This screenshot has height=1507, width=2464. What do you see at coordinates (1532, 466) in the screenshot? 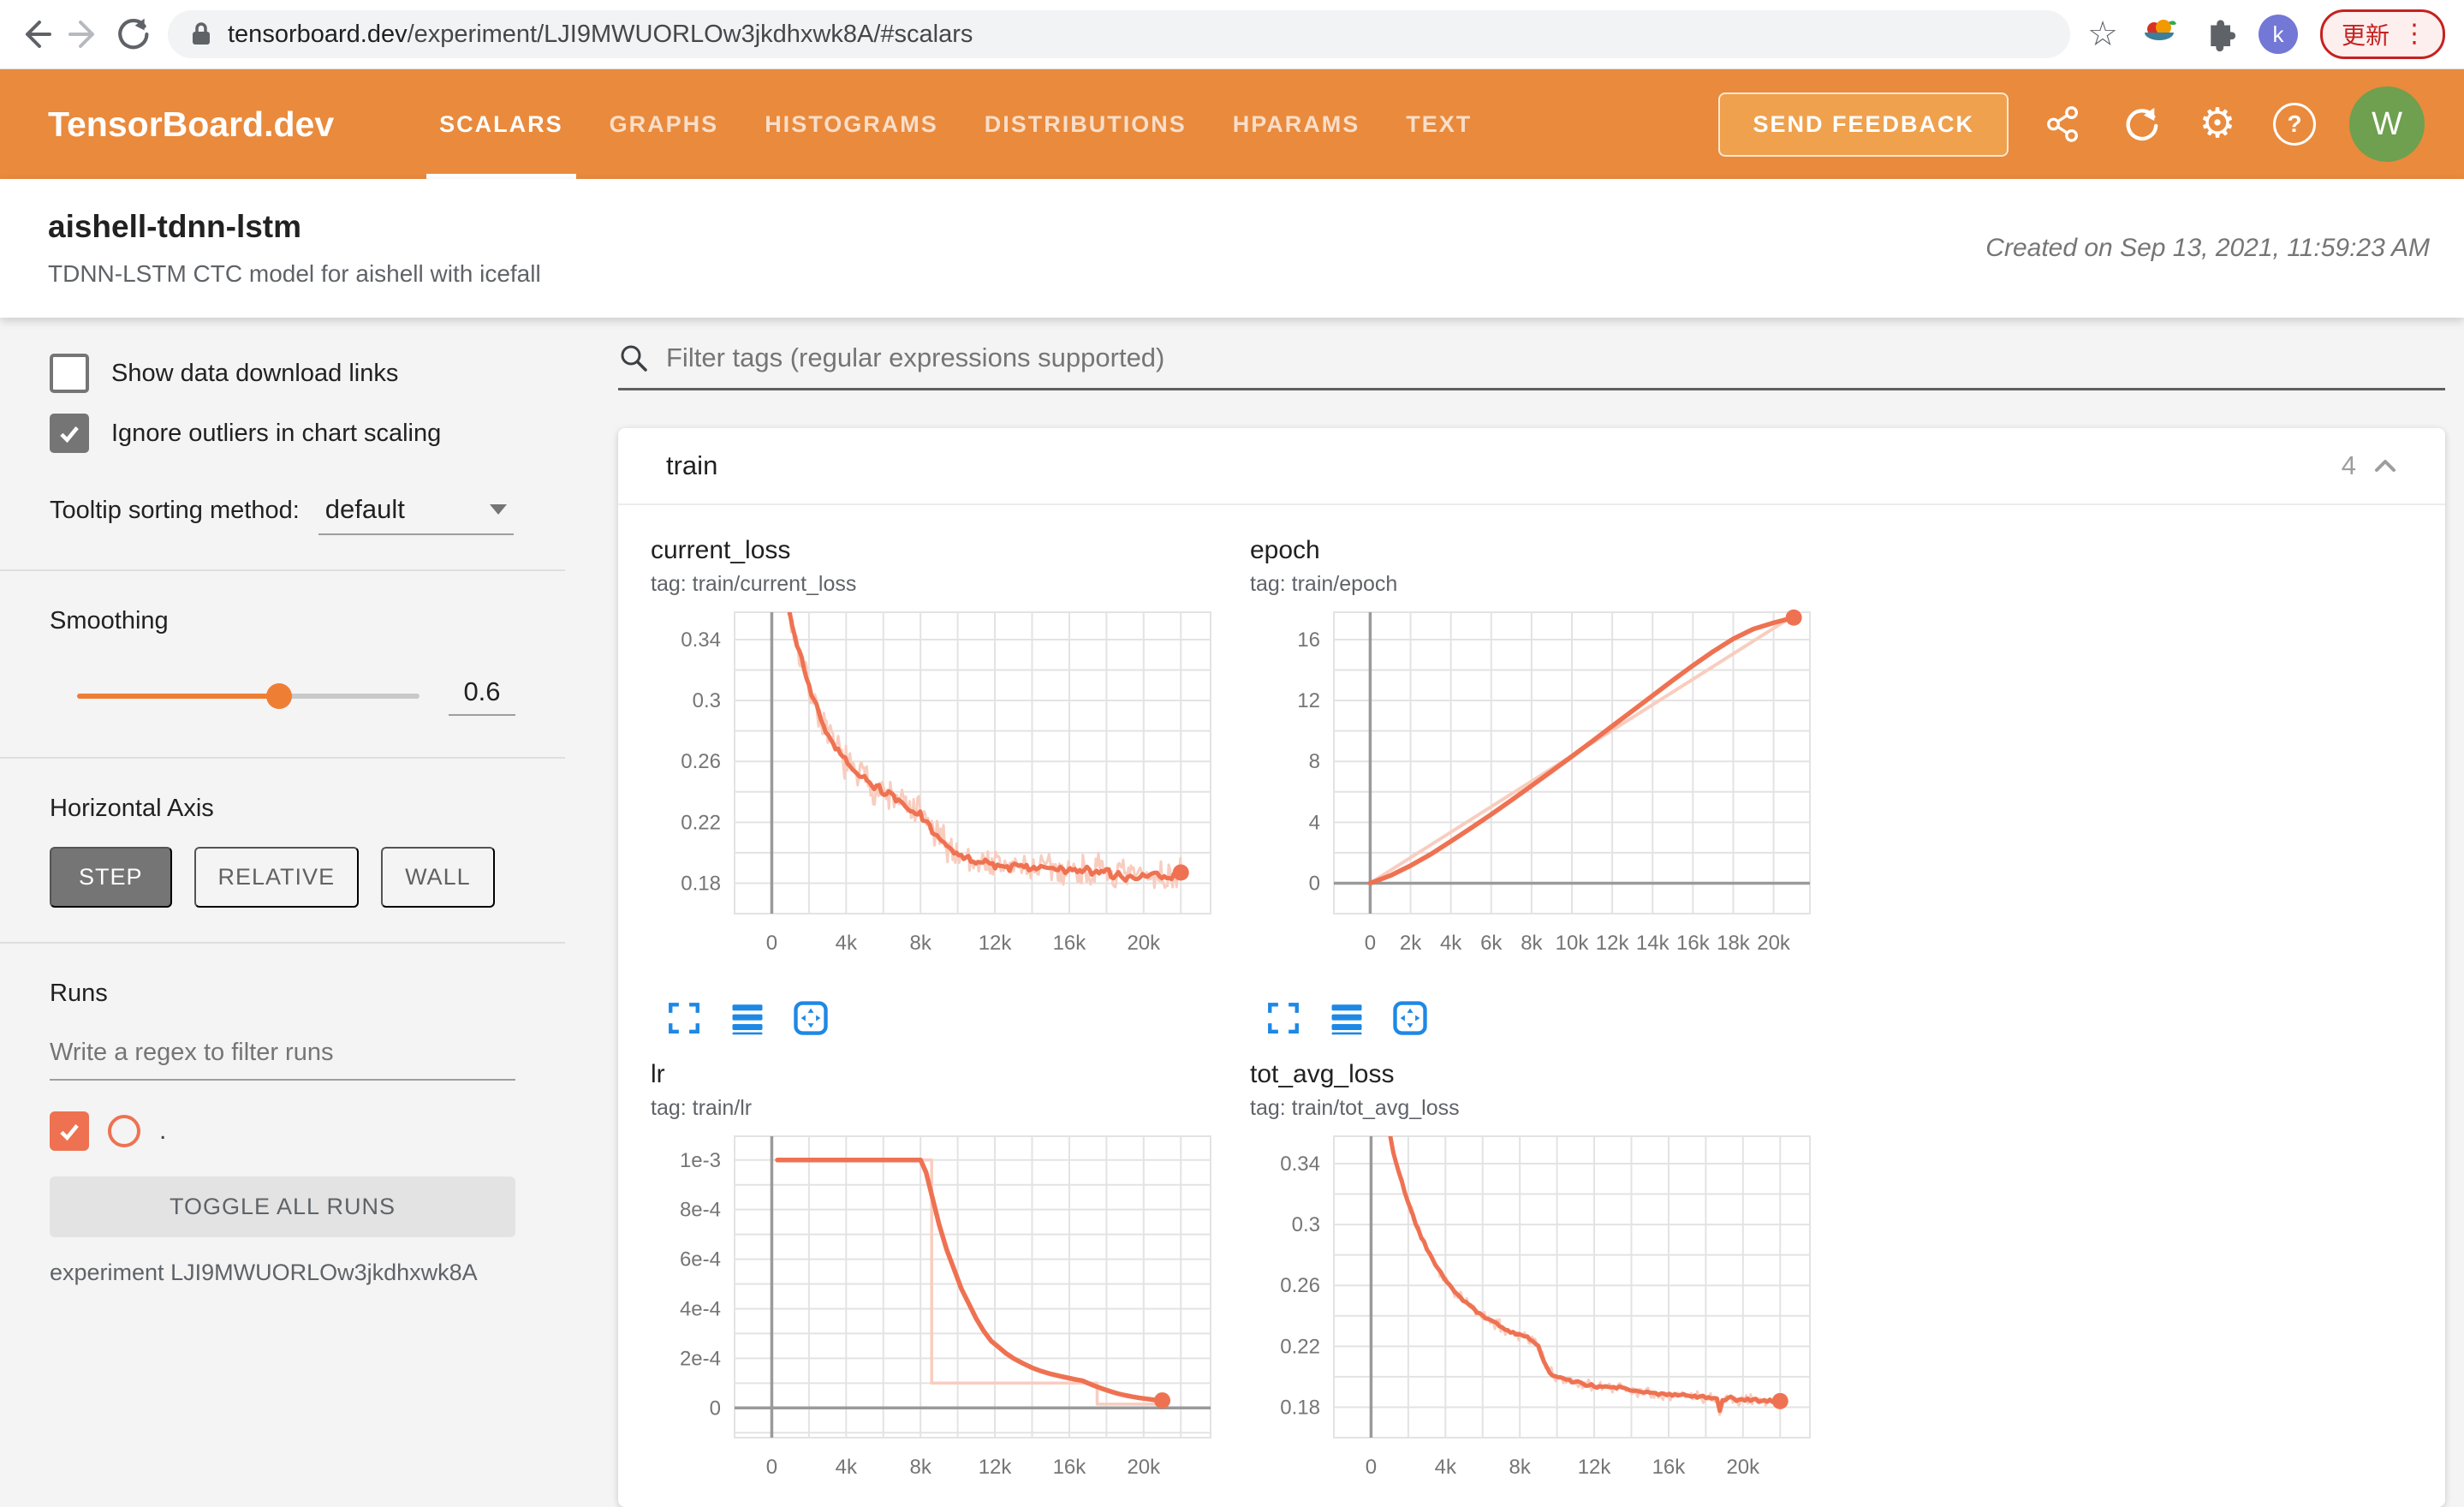
I see `train-card-header: train 4` at bounding box center [1532, 466].